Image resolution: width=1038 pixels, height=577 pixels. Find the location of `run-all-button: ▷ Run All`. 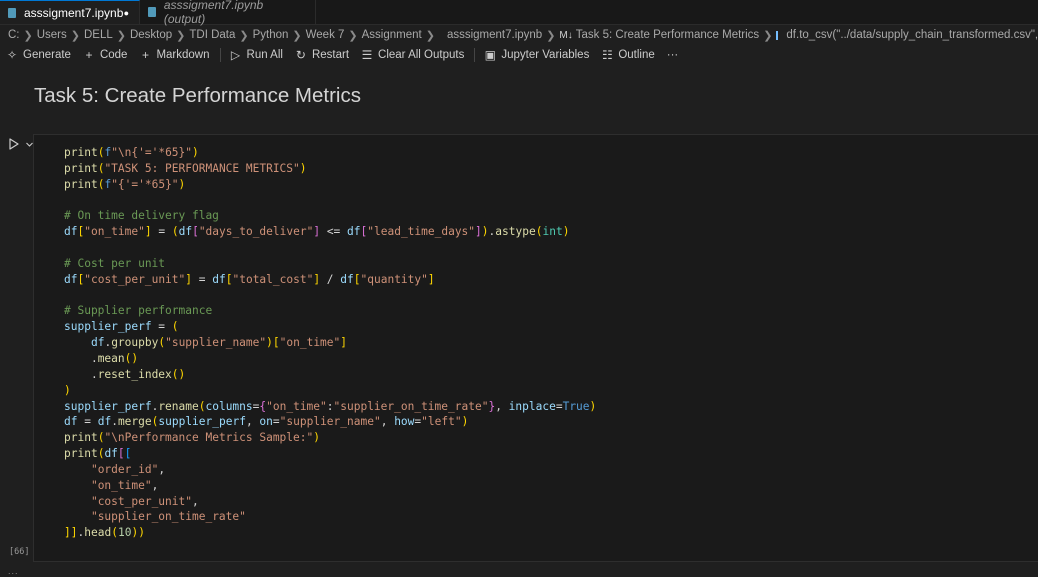

run-all-button: ▷ Run All is located at coordinates (256, 55).